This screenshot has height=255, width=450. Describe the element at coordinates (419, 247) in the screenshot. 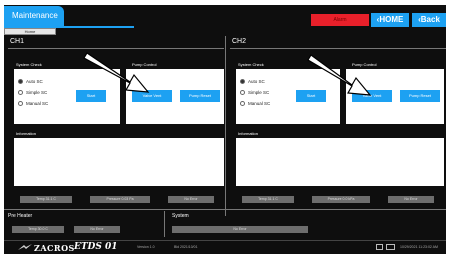

I see `datetime-text: 10/29/2021 11:23:02 AM` at that location.